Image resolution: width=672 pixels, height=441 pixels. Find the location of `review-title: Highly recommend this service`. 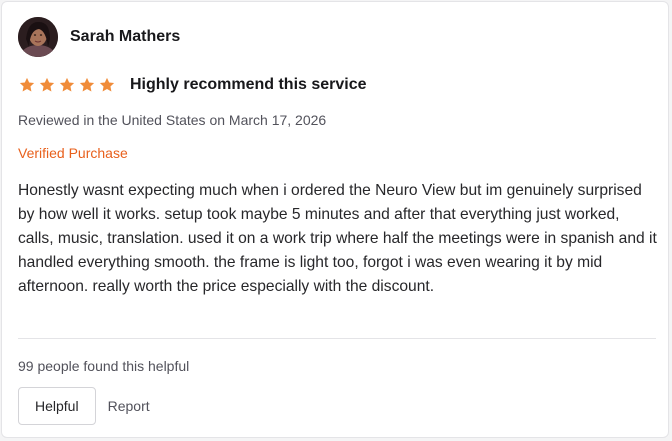

review-title: Highly recommend this service is located at coordinates (248, 84).